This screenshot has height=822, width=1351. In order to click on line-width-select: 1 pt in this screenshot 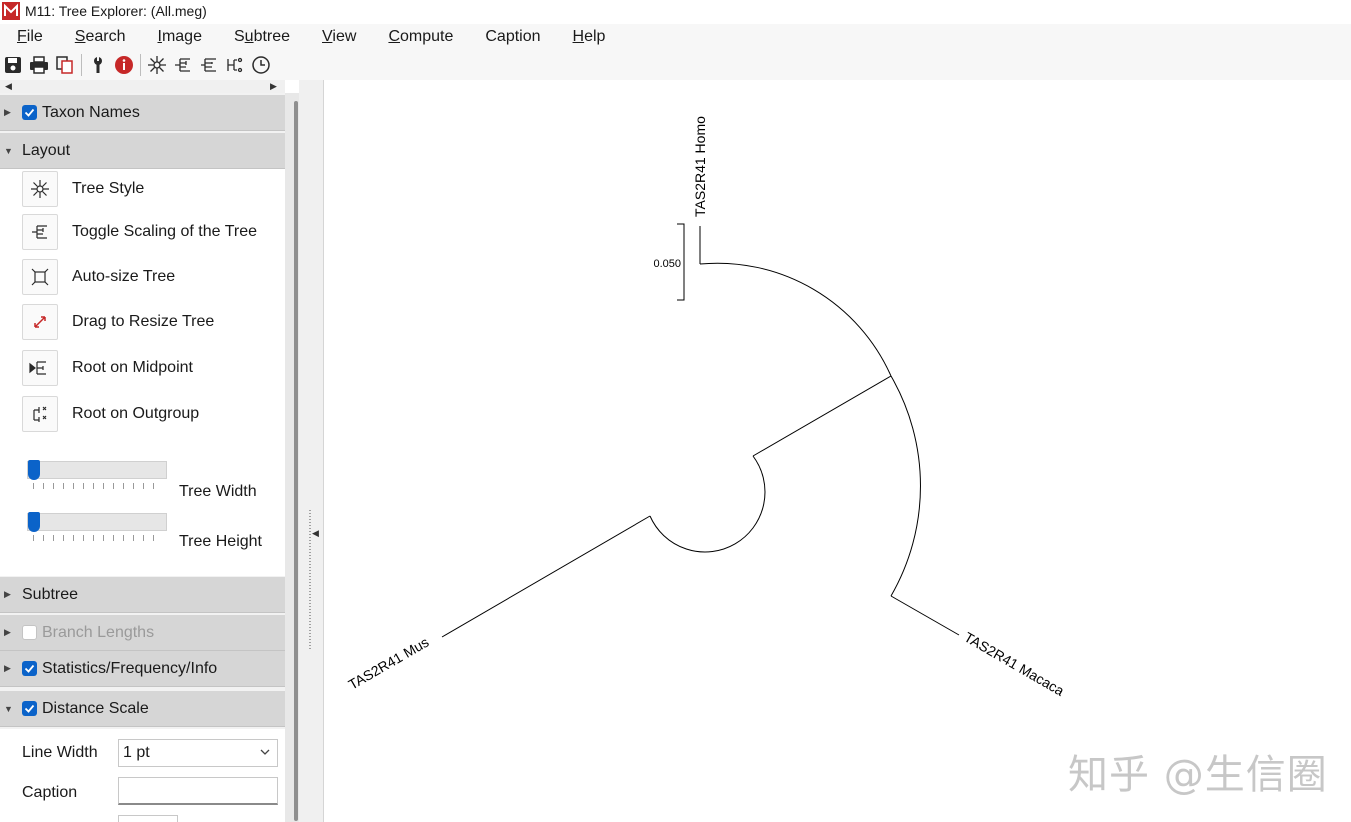, I will do `click(198, 753)`.